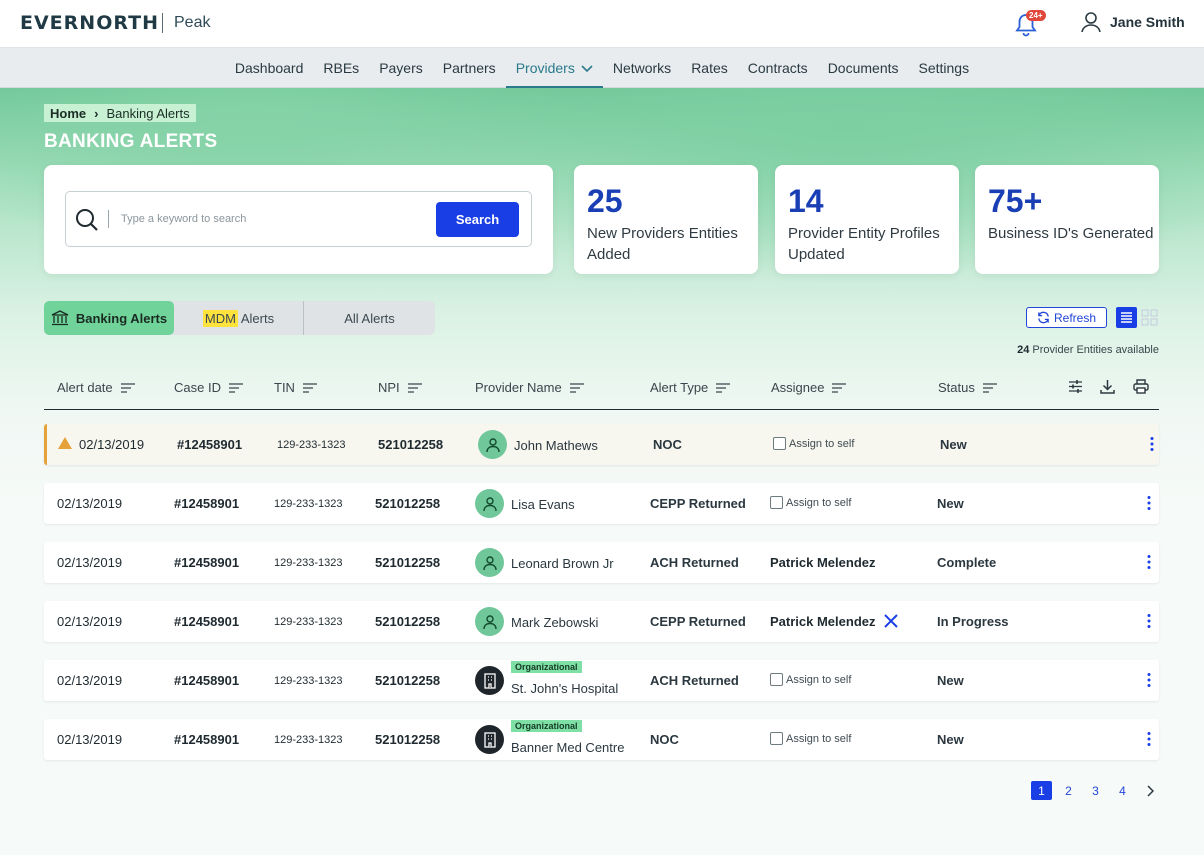 The width and height of the screenshot is (1204, 855). What do you see at coordinates (1141, 389) in the screenshot?
I see `print-icon` at bounding box center [1141, 389].